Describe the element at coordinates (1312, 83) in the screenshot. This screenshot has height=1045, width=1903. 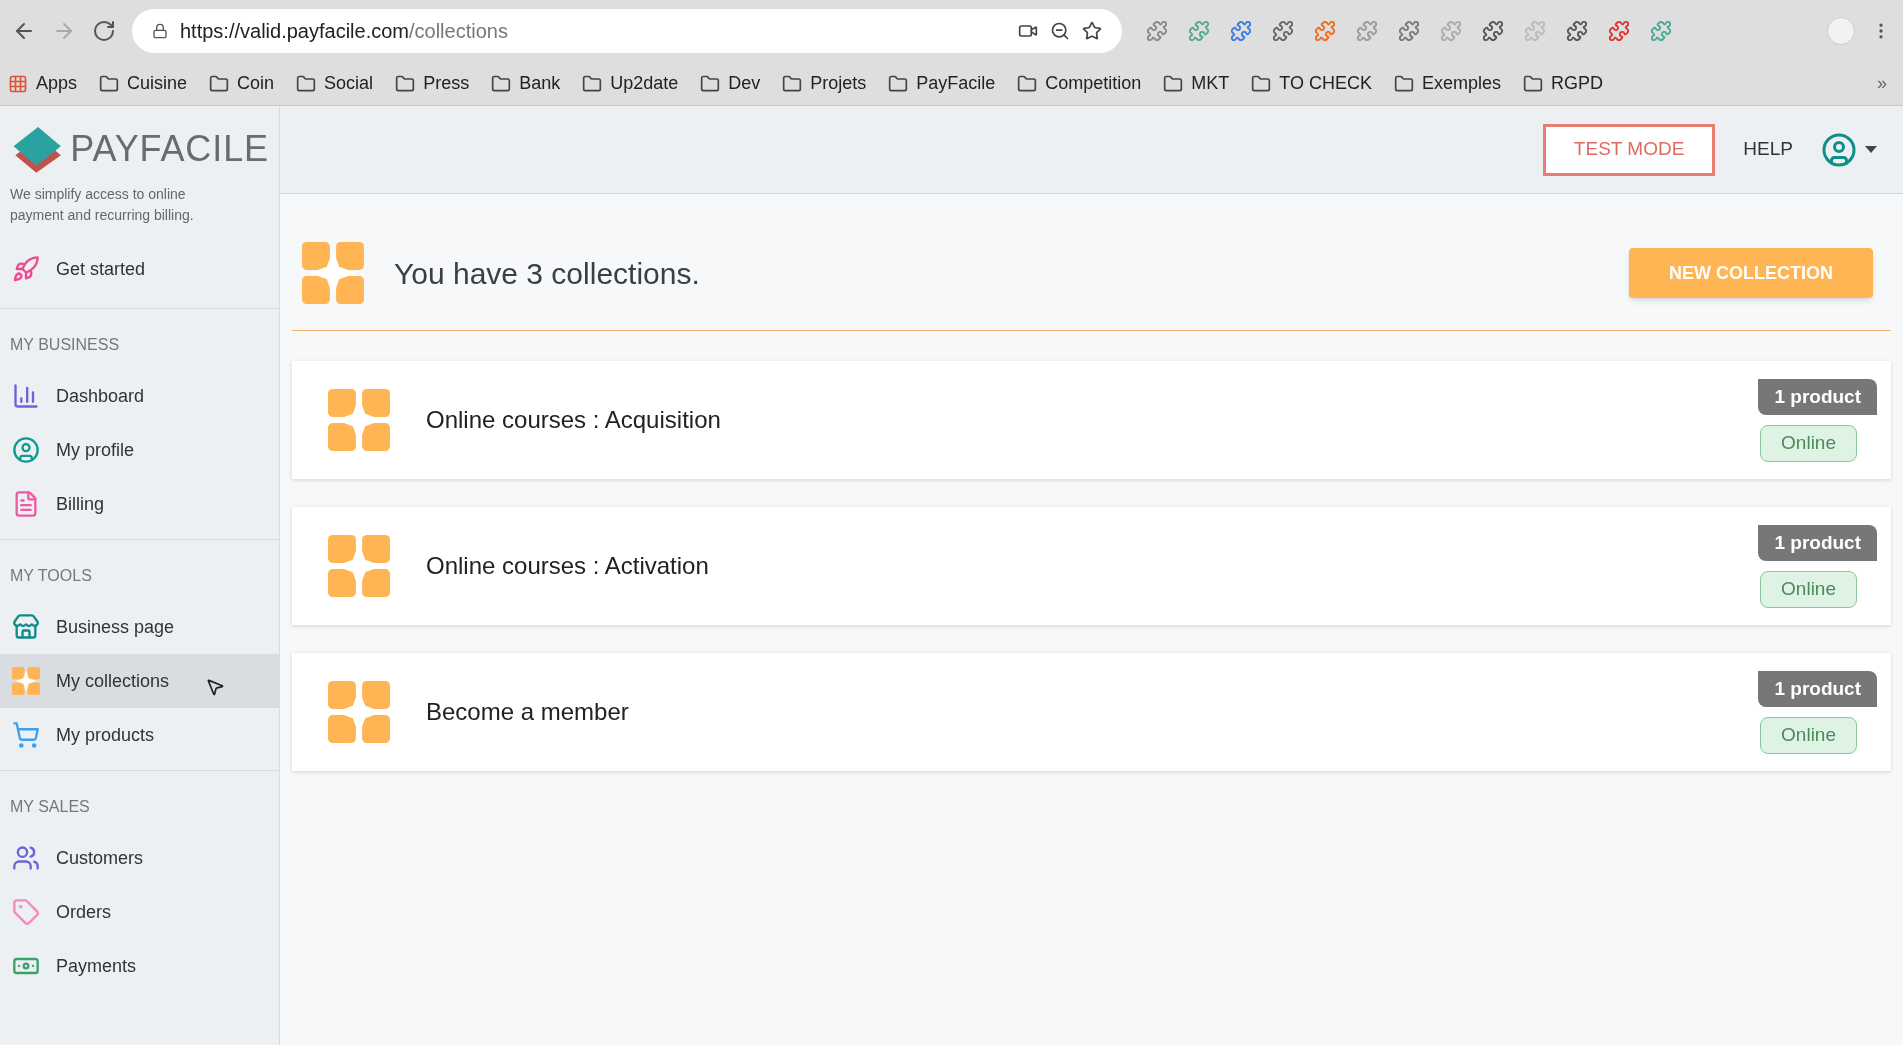
I see `bookmark: TO CHECK` at that location.